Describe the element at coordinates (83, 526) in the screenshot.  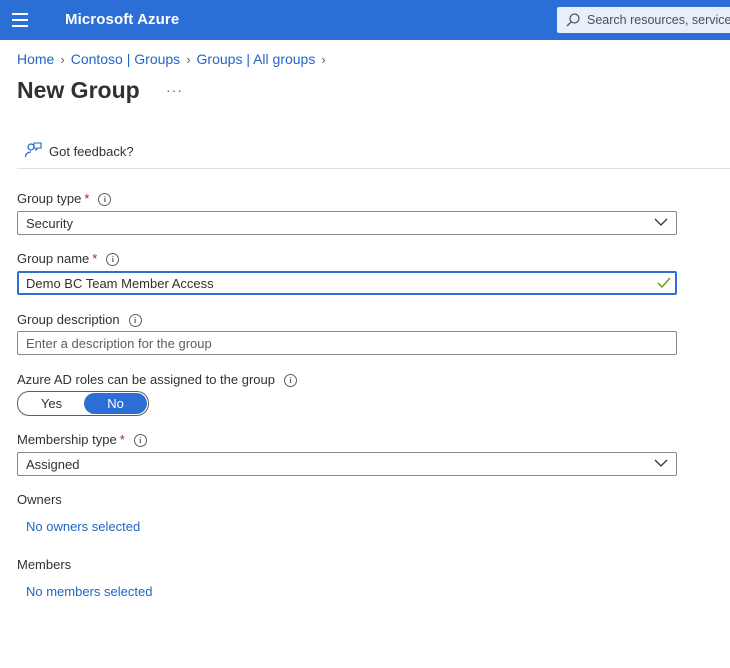
I see `owners-link: No owners selected` at that location.